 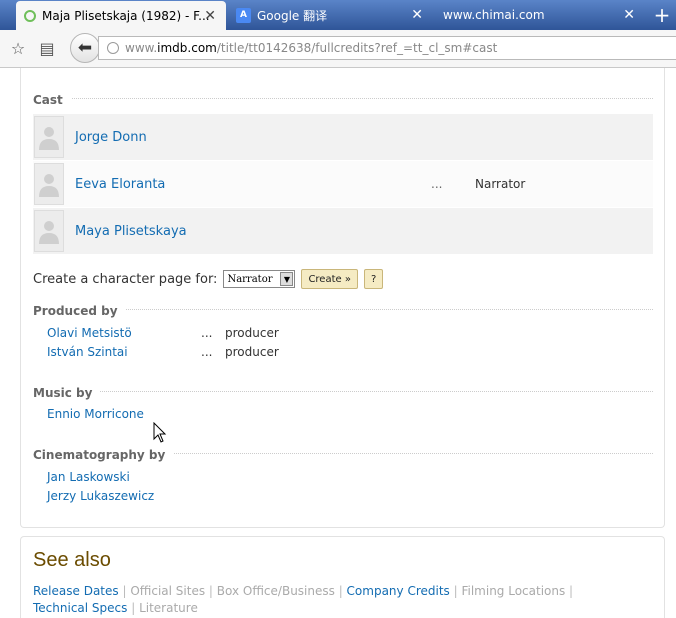 I want to click on page-menu-icon: ▤, so click(x=47, y=48).